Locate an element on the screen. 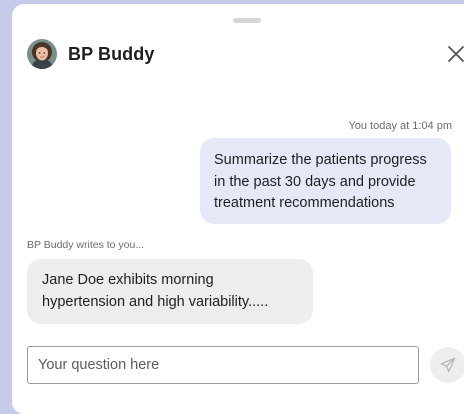 This screenshot has height=414, width=464. send-button is located at coordinates (447, 365).